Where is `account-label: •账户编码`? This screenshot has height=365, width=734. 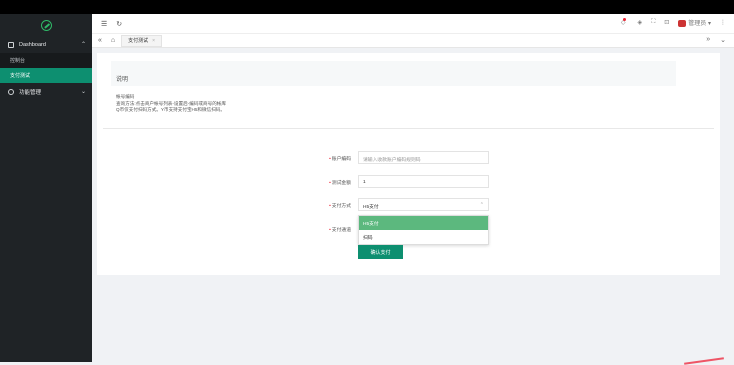 account-label: •账户编码 is located at coordinates (340, 158).